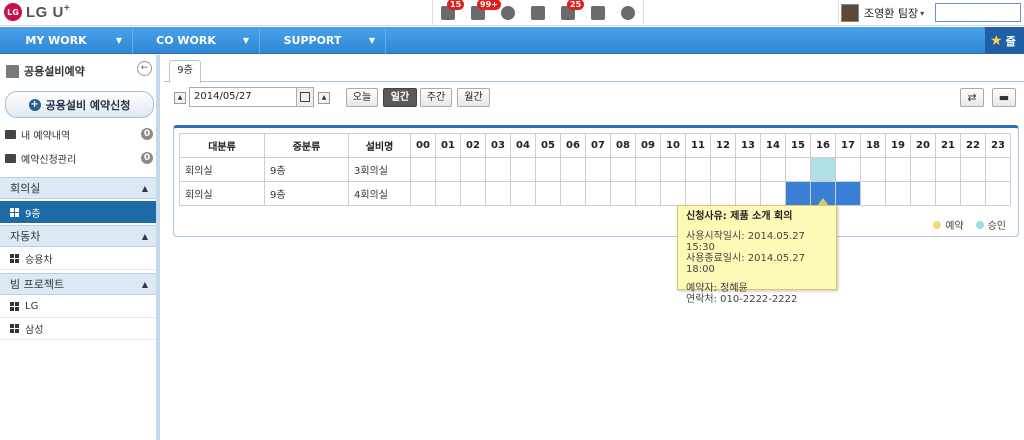 This screenshot has height=440, width=1024. What do you see at coordinates (144, 284) in the screenshot?
I see `collapse-arrow-icon: ▲` at bounding box center [144, 284].